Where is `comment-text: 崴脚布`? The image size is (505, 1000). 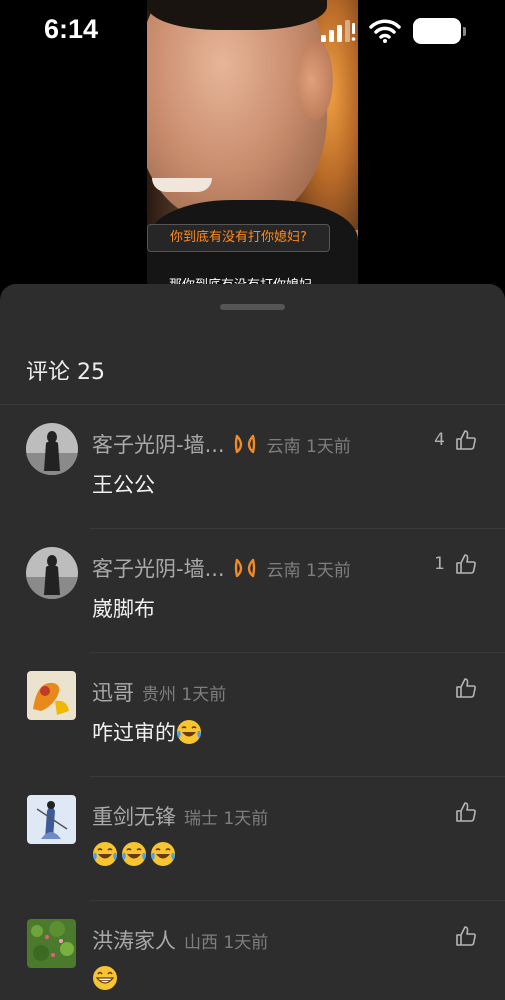 comment-text: 崴脚布 is located at coordinates (123, 609).